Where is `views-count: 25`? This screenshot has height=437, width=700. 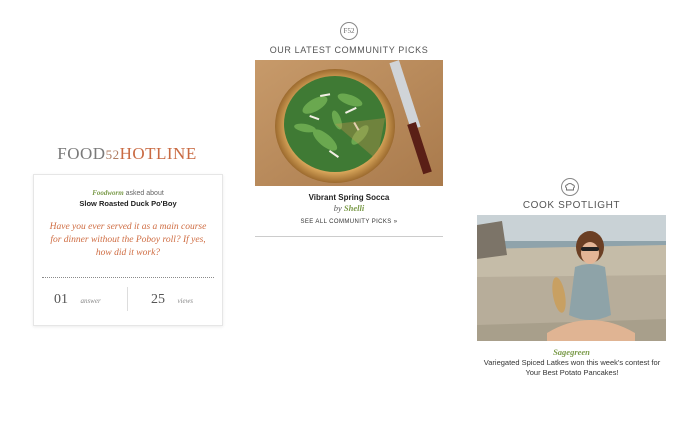
views-count: 25 is located at coordinates (158, 299).